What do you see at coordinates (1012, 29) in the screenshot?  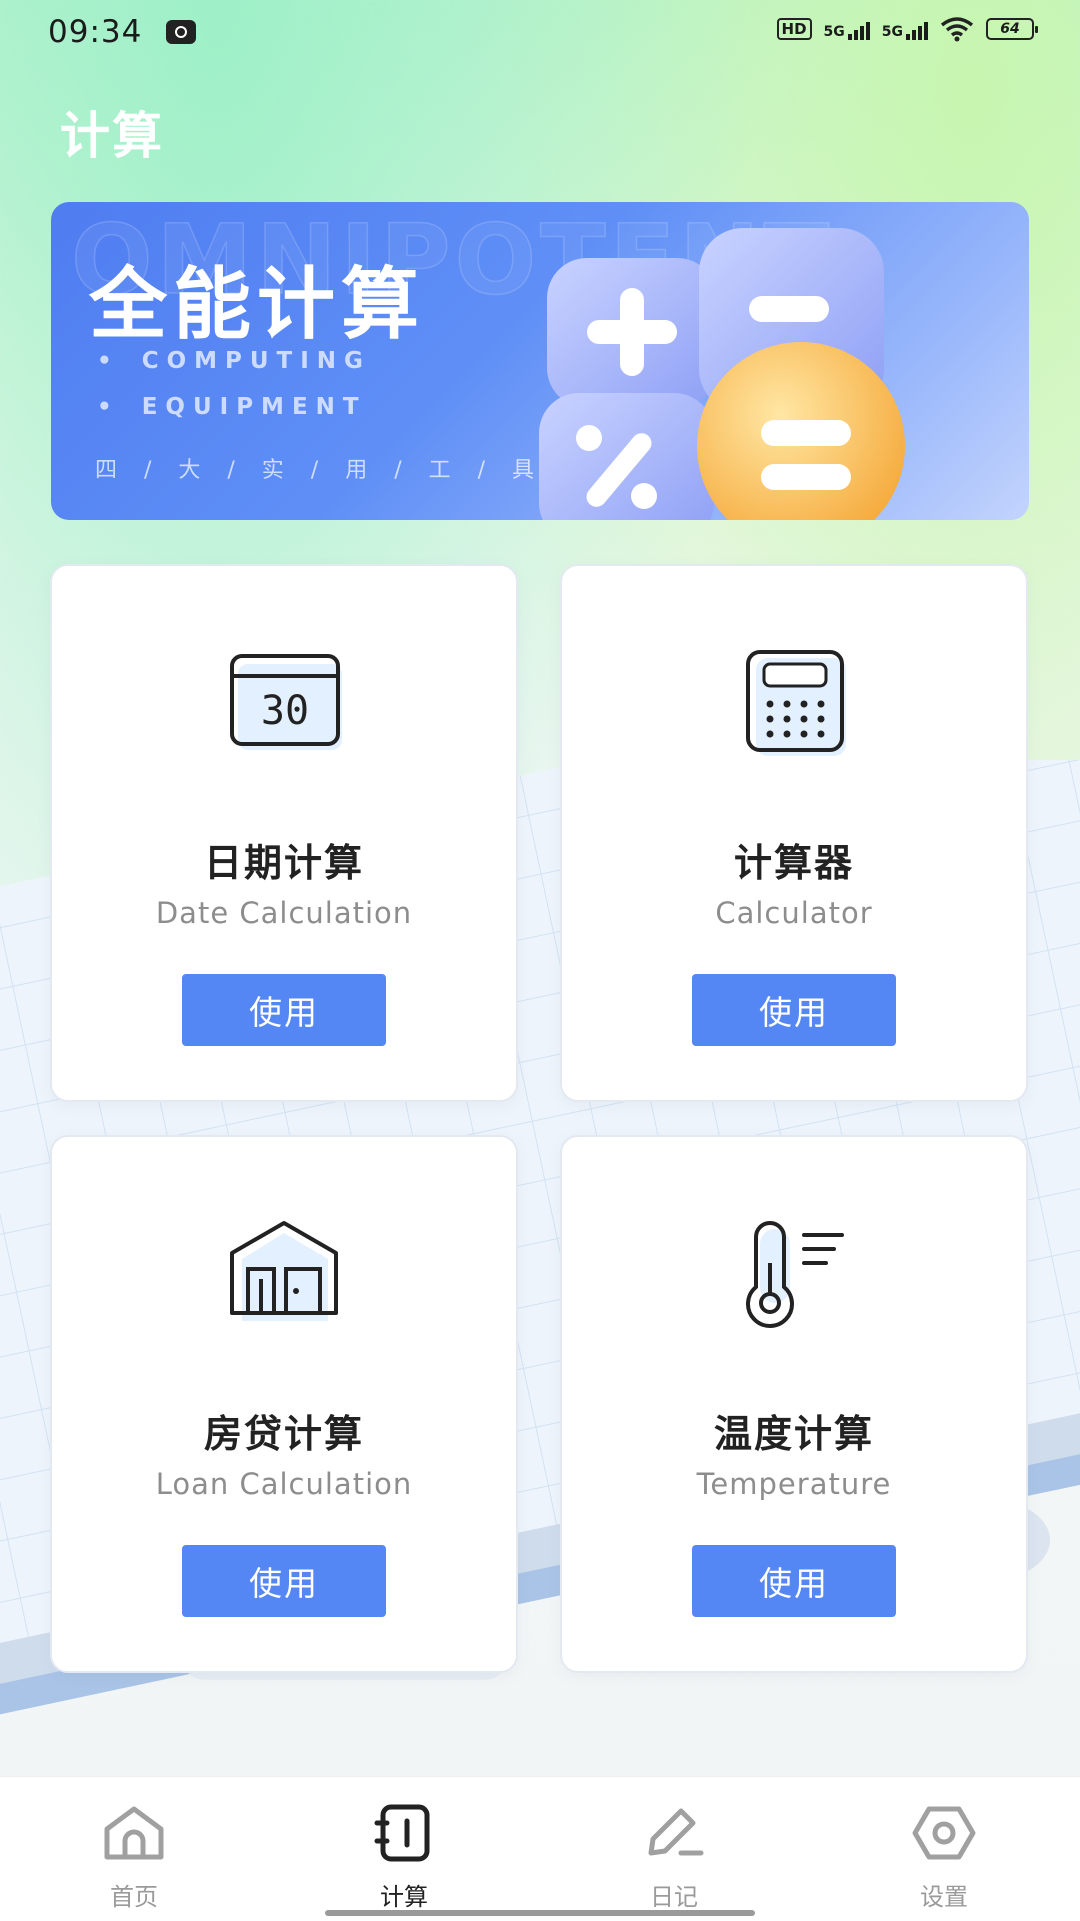 I see `battery-icon: 64` at bounding box center [1012, 29].